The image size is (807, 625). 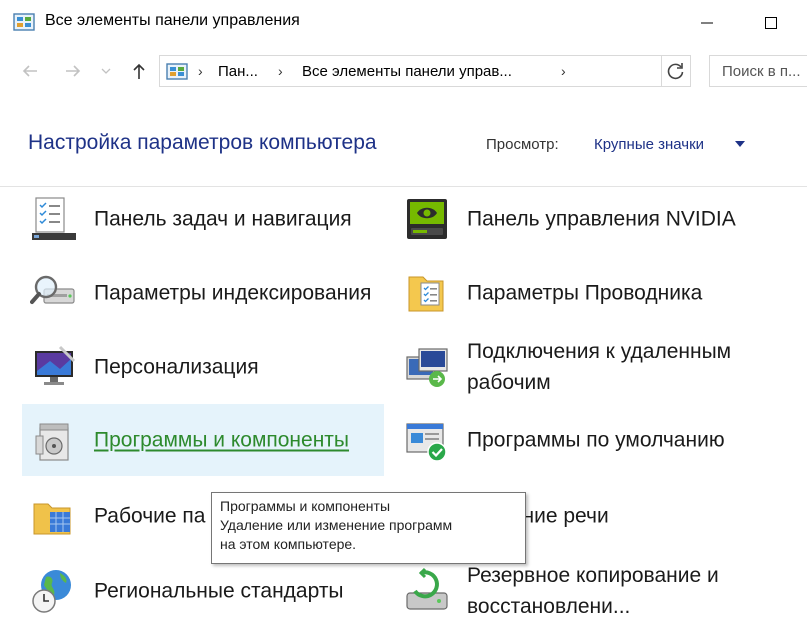 I want to click on item-personalization: Персонализация, so click(x=203, y=367).